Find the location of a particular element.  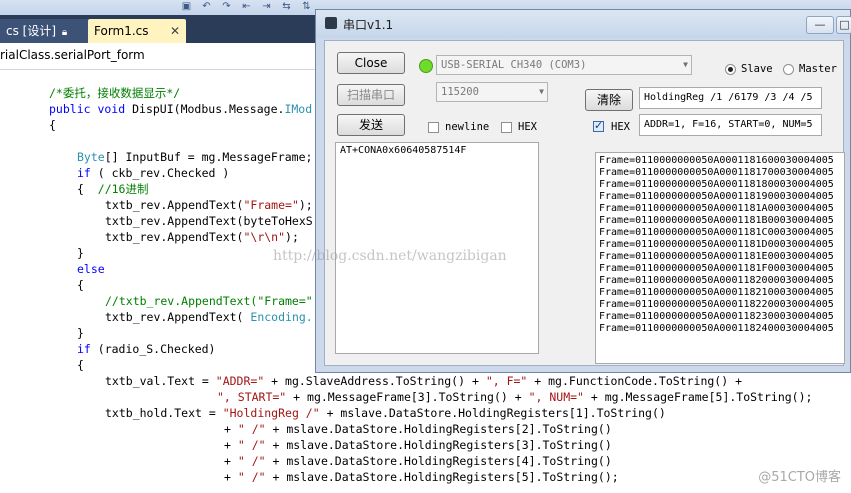

app-icon is located at coordinates (331, 23).